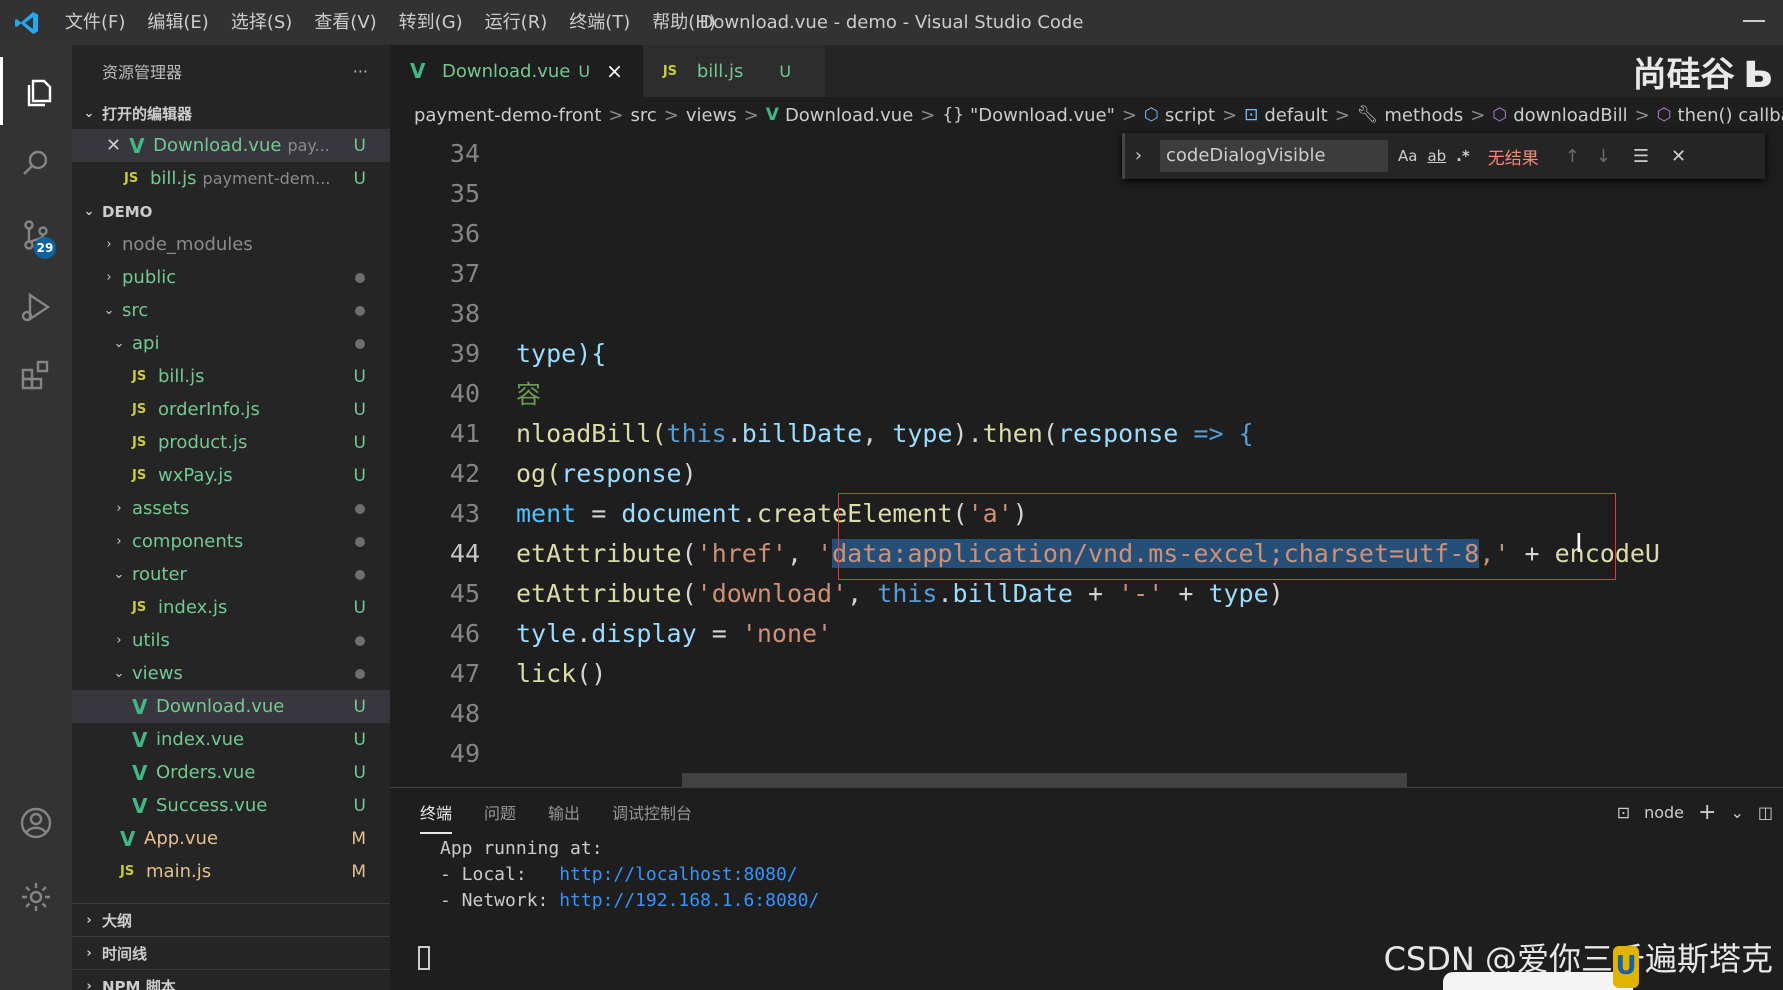  Describe the element at coordinates (231, 310) in the screenshot. I see `tree-folder: ⌄ src` at that location.